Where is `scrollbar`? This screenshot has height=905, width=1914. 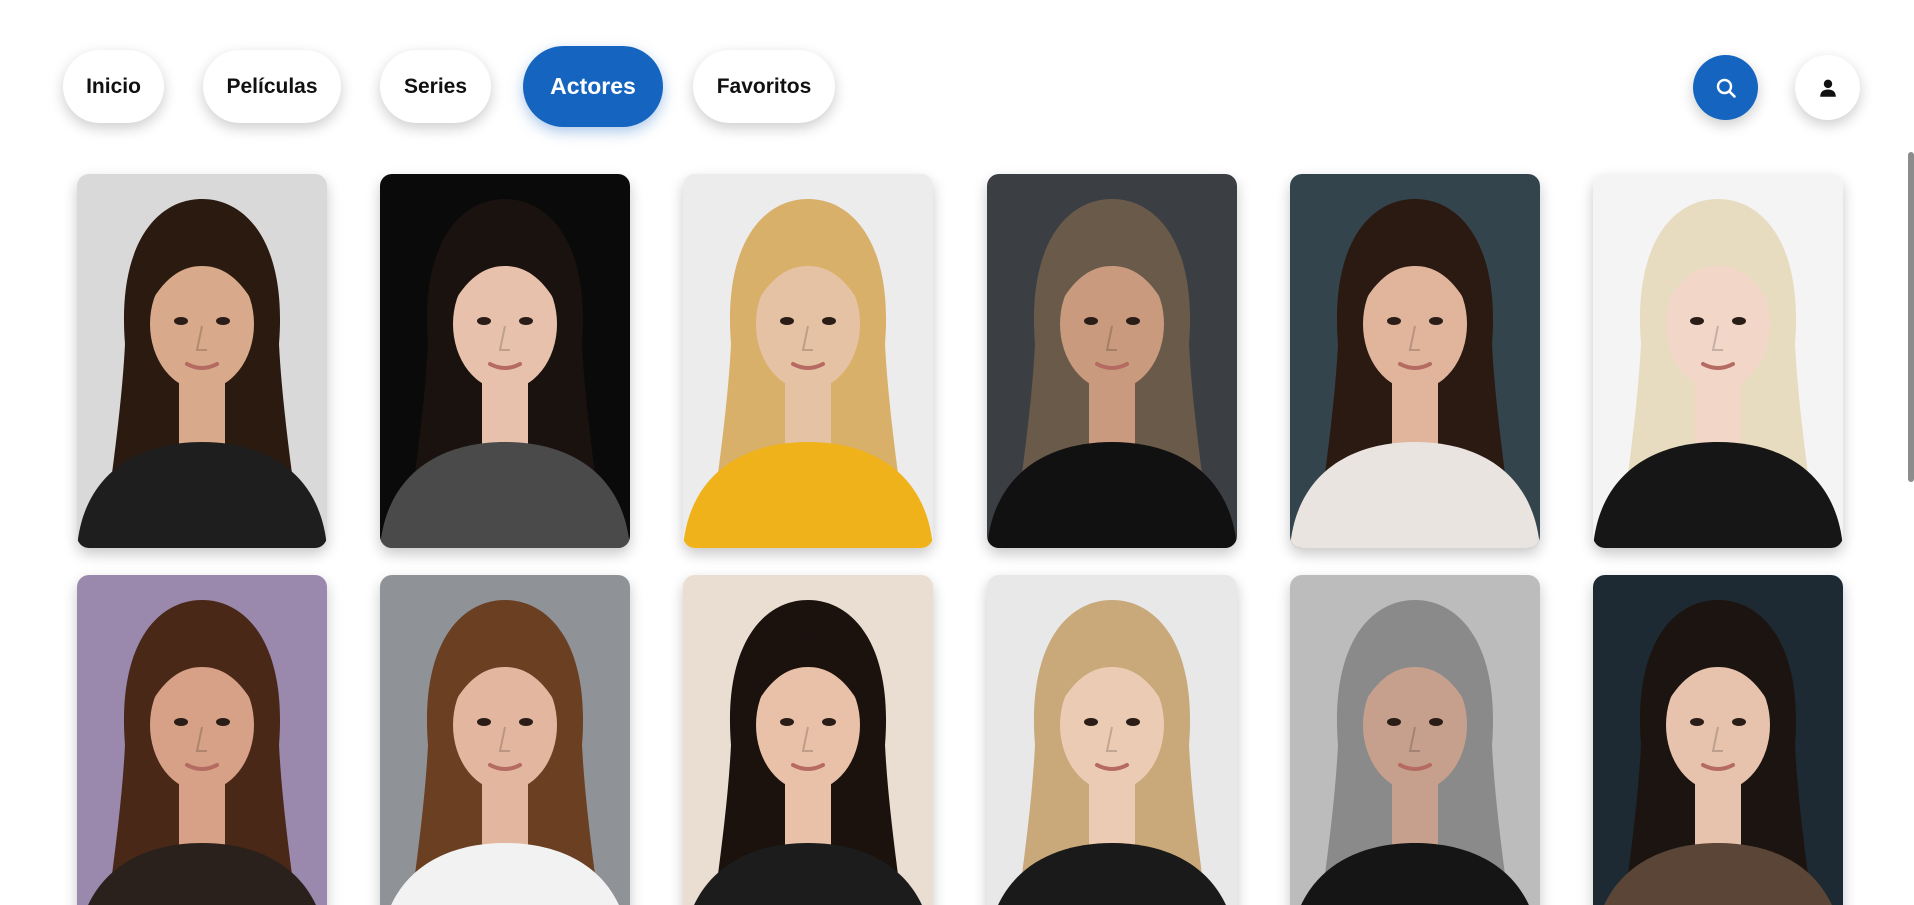 scrollbar is located at coordinates (1907, 452).